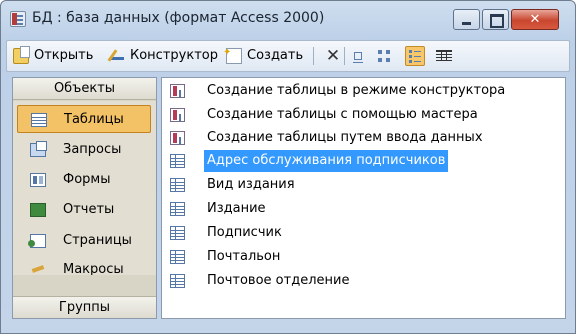 Image resolution: width=576 pixels, height=334 pixels. I want to click on object-forms: Формы, so click(84, 180).